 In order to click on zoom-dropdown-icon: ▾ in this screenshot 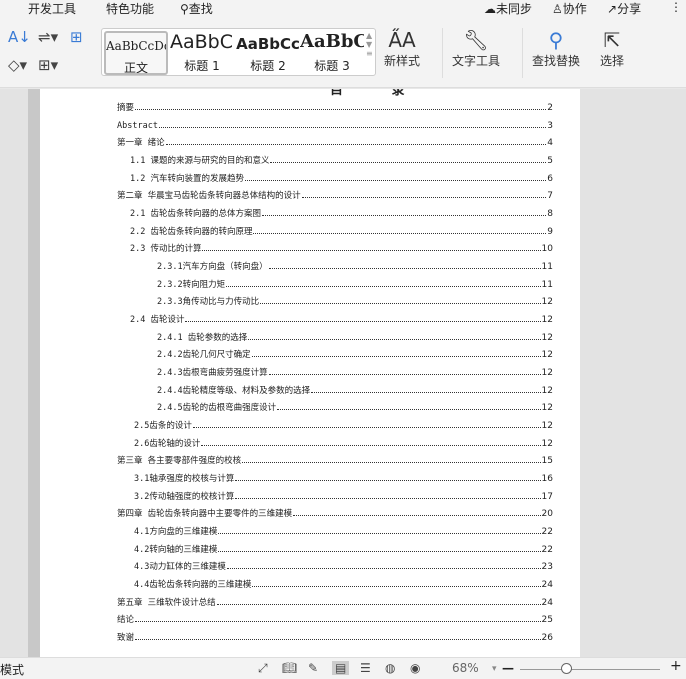, I will do `click(494, 669)`.